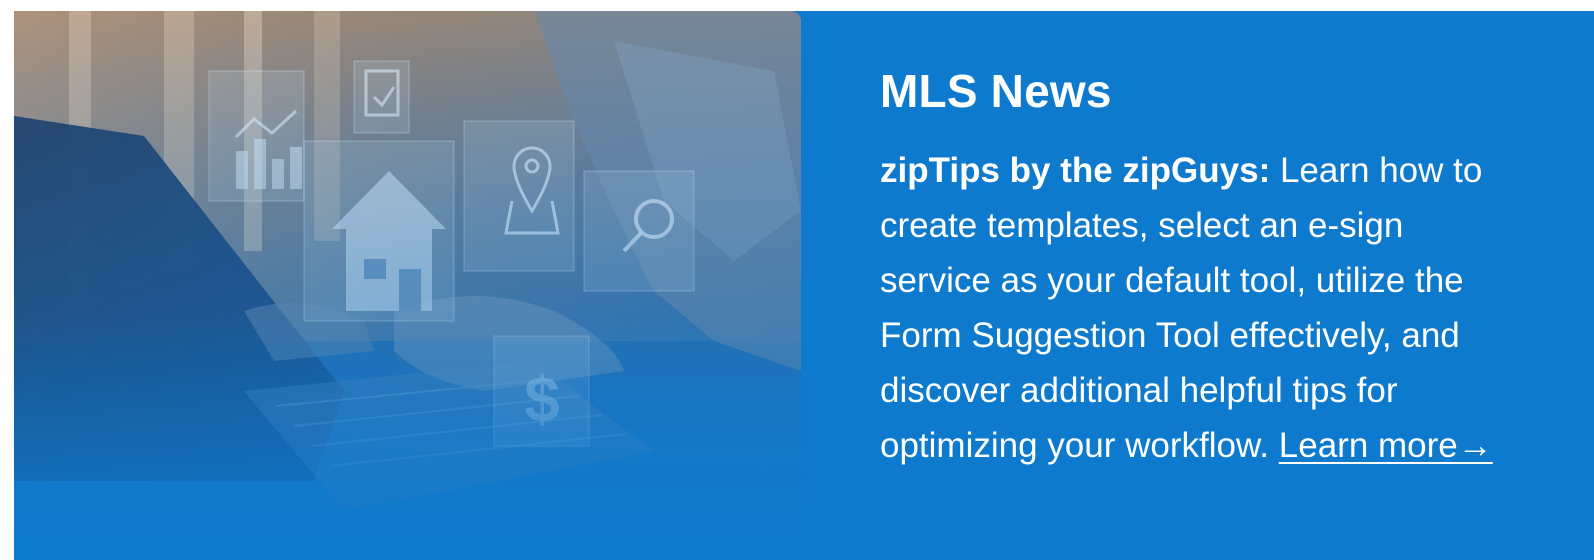 The height and width of the screenshot is (560, 1594). Describe the element at coordinates (996, 91) in the screenshot. I see `news-title: MLS News` at that location.